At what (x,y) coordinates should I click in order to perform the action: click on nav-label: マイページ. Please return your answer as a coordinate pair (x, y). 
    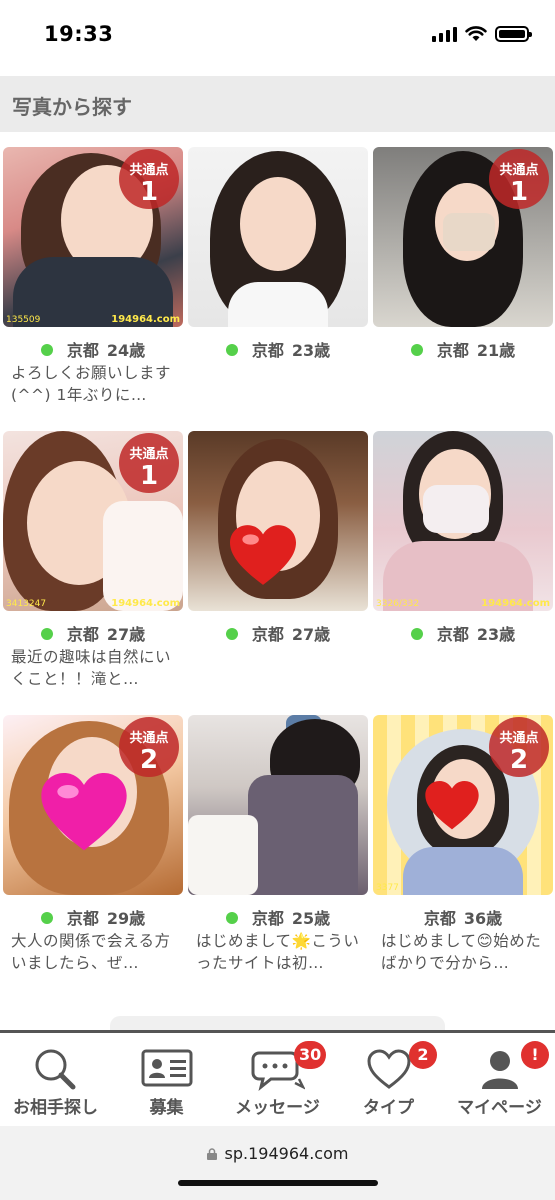
    Looking at the image, I should click on (499, 1108).